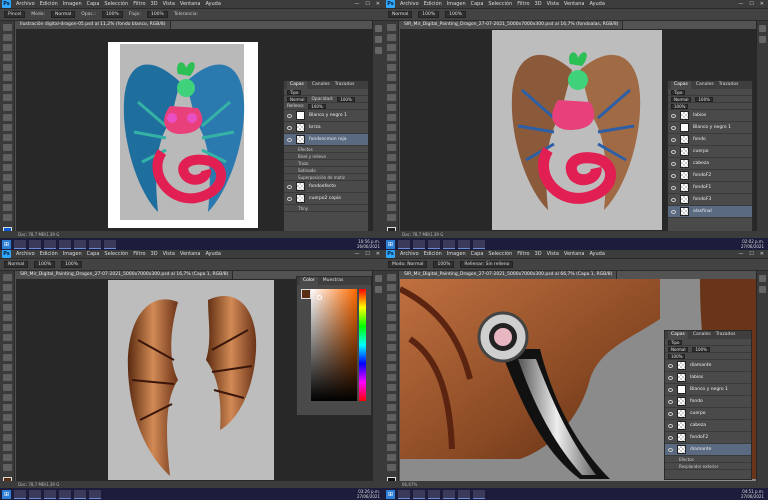 Image resolution: width=768 pixels, height=500 pixels. Describe the element at coordinates (710, 188) in the screenshot. I see `layer-row: fondoF1` at that location.